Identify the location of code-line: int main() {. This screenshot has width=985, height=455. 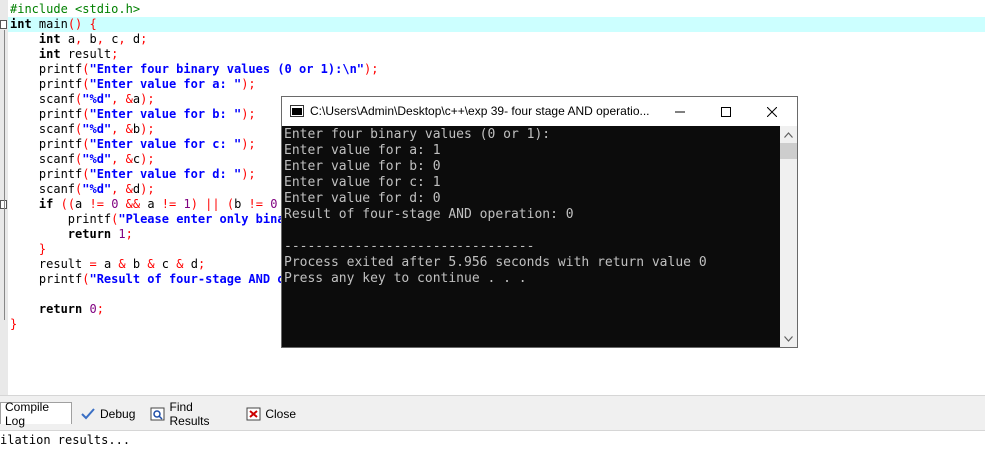
(53, 24).